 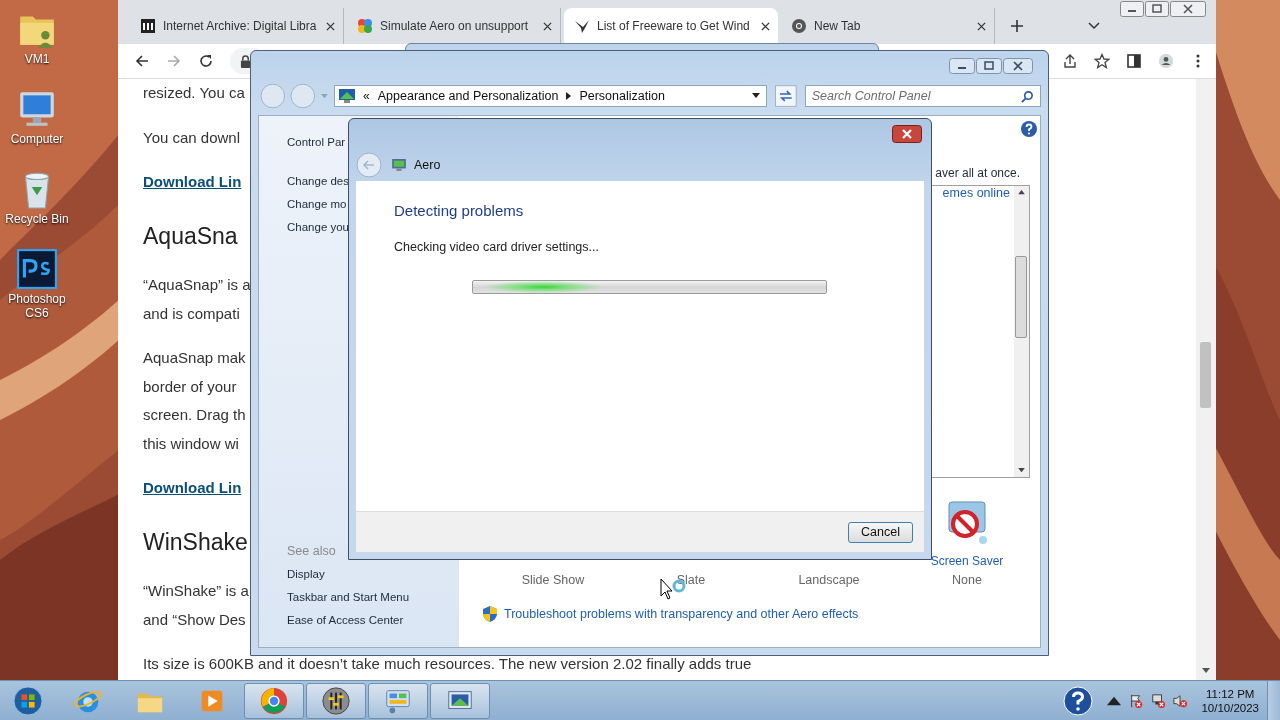 I want to click on dialog-title: Aero, so click(x=427, y=165).